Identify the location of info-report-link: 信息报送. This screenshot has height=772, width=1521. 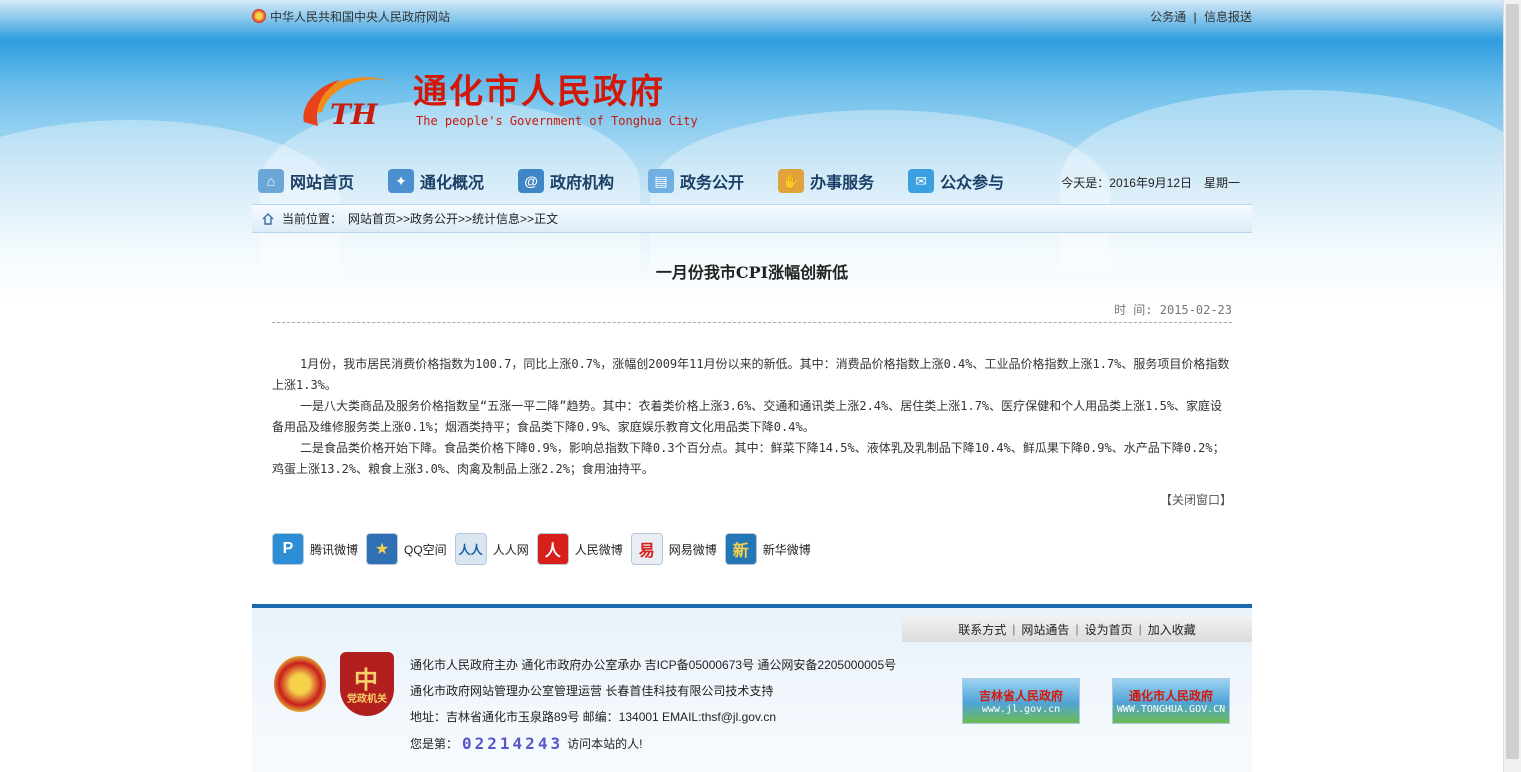
(1228, 17).